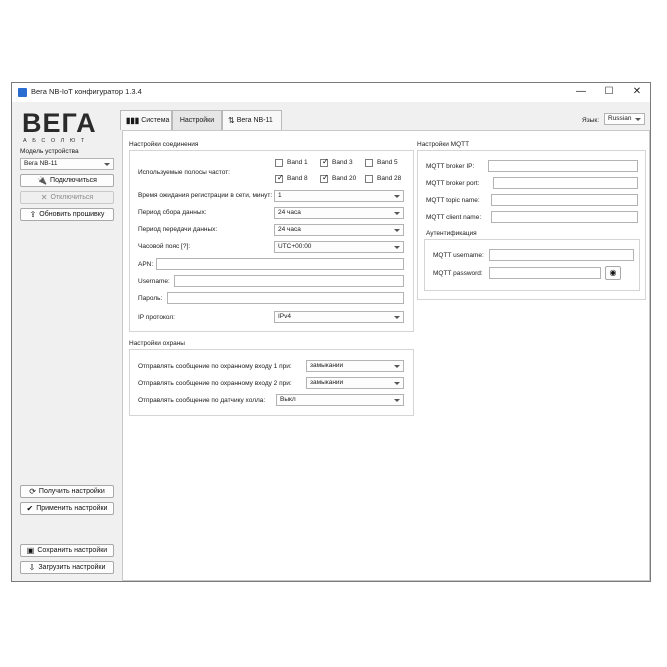 The image size is (667, 667). Describe the element at coordinates (44, 197) in the screenshot. I see `x-icon: ✕` at that location.